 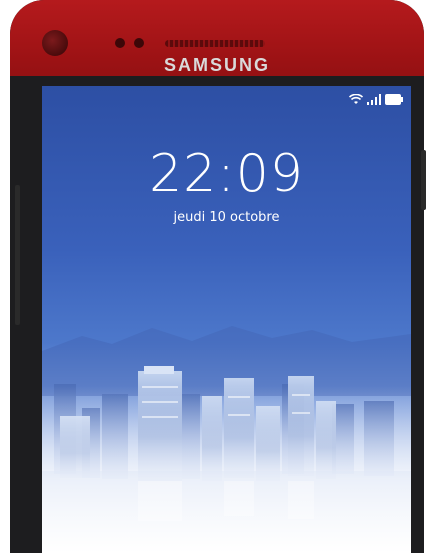 What do you see at coordinates (423, 180) in the screenshot?
I see `power-button` at bounding box center [423, 180].